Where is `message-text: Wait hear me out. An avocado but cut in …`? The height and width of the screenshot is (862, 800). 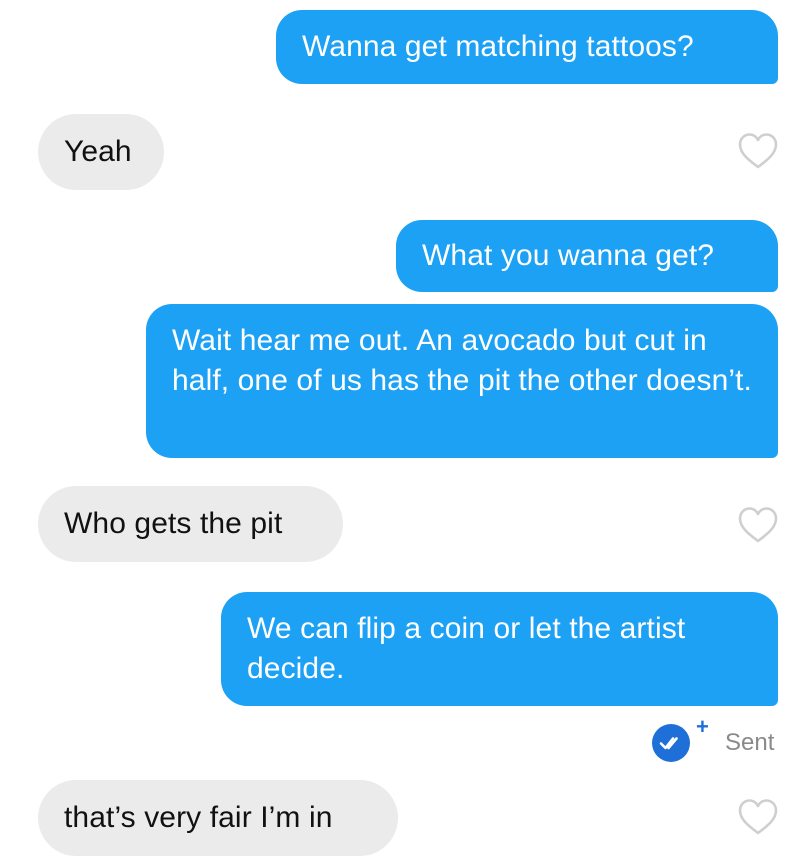
message-text: Wait hear me out. An avocado but cut in … is located at coordinates (462, 360).